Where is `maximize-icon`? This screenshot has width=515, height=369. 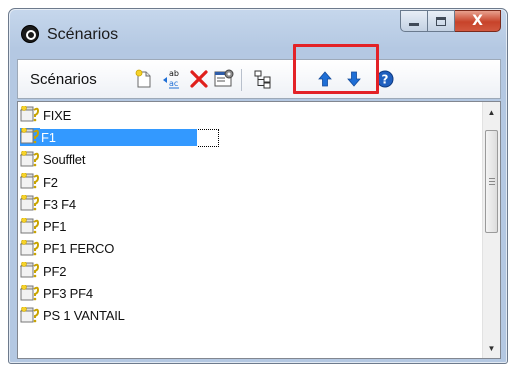
maximize-icon is located at coordinates (441, 21).